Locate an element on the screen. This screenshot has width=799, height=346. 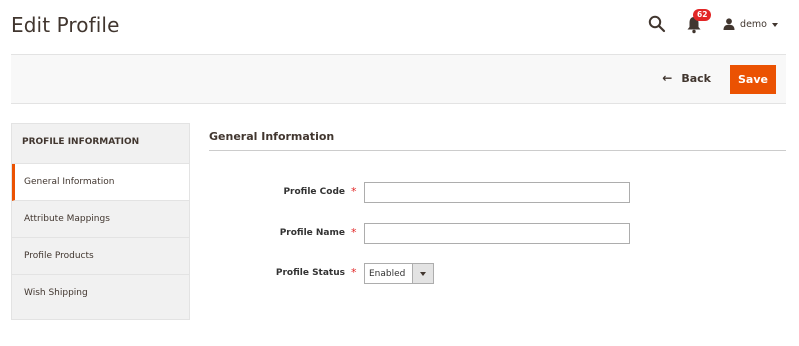
back-button: ← Back is located at coordinates (686, 78).